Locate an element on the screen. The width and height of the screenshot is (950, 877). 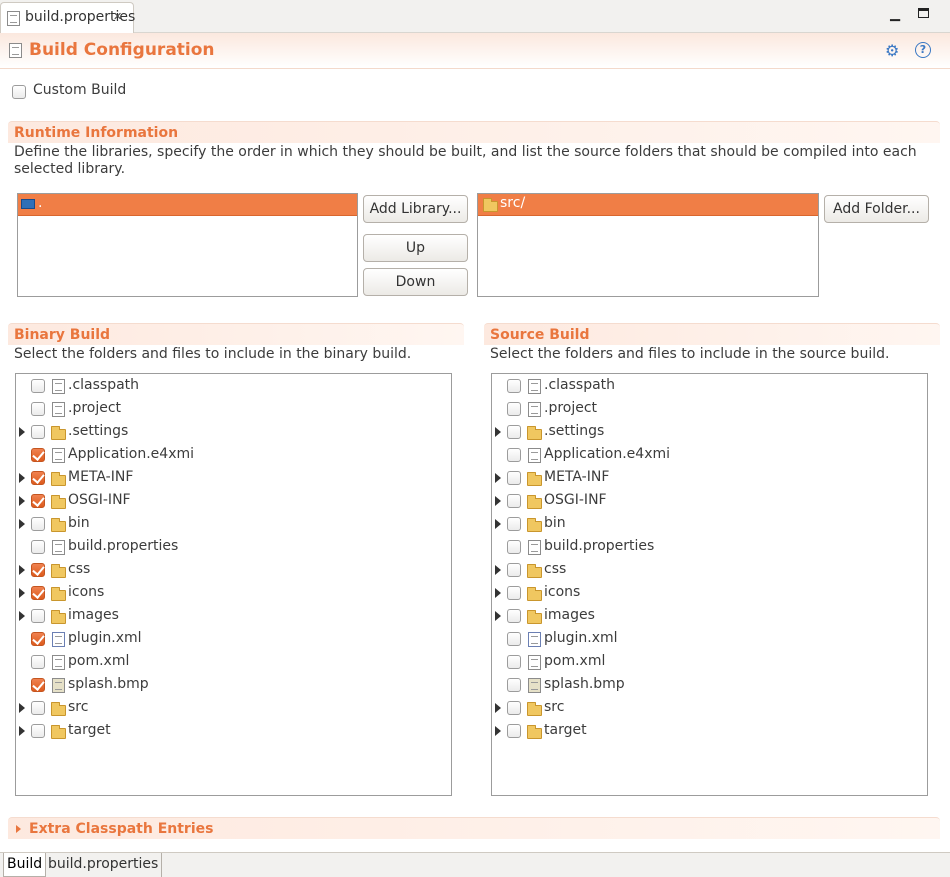
maximize-icon is located at coordinates (923, 13).